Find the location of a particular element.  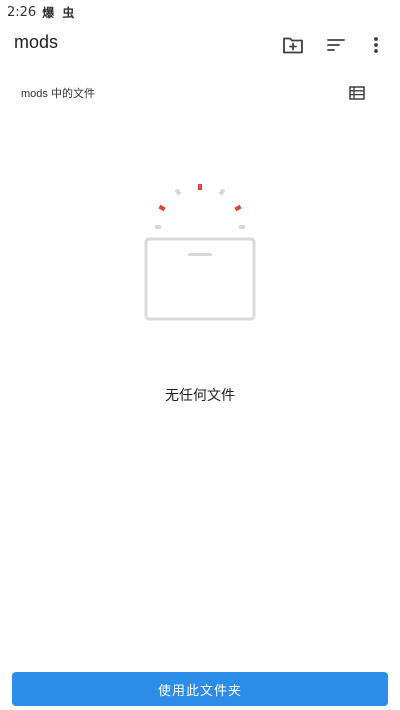

status-bar: 2:26 爆 虫 is located at coordinates (200, 12).